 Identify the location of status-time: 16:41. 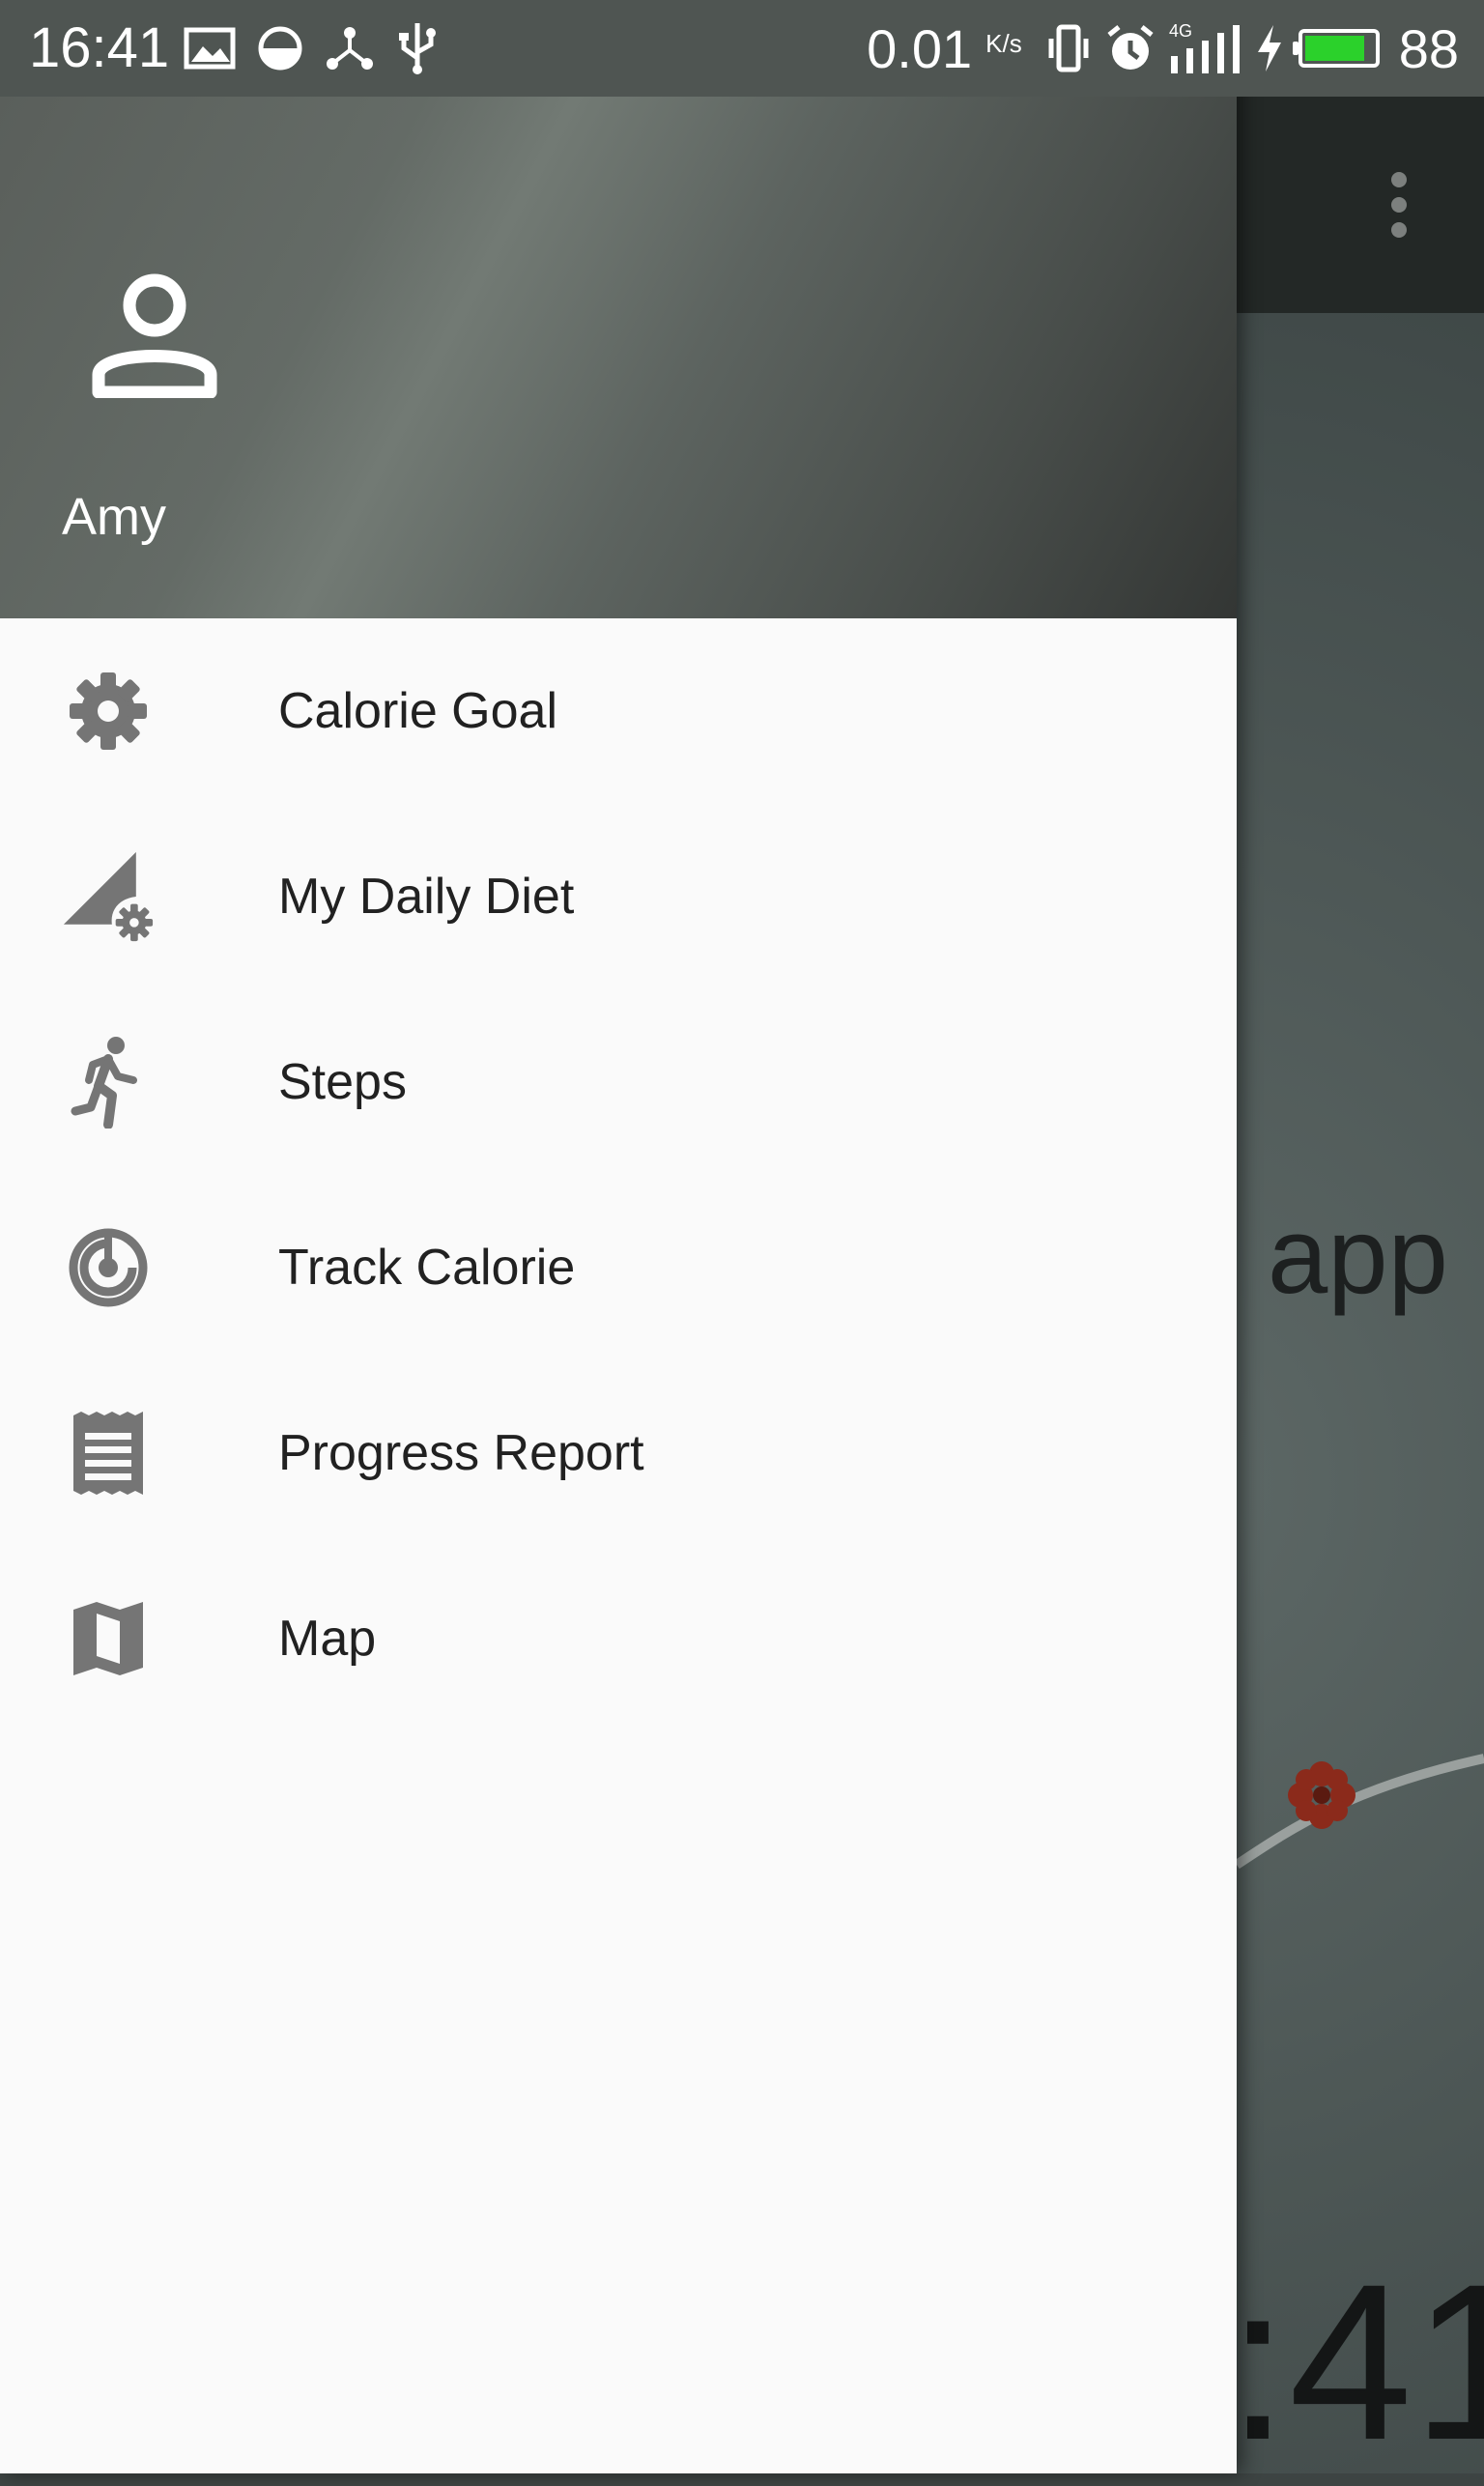
(100, 47).